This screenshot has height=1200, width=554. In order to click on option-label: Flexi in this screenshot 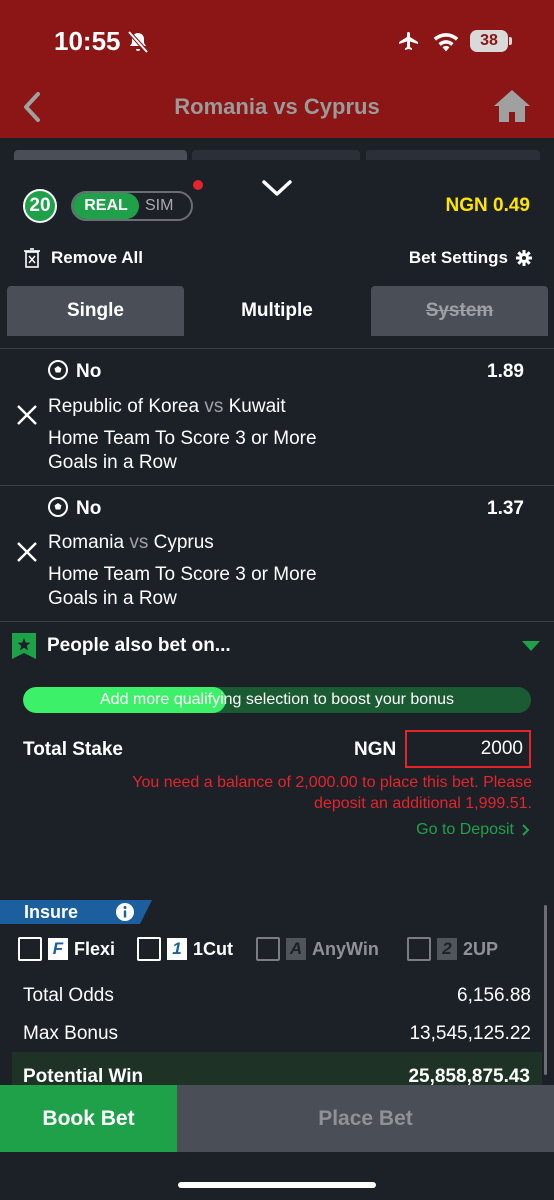, I will do `click(95, 948)`.